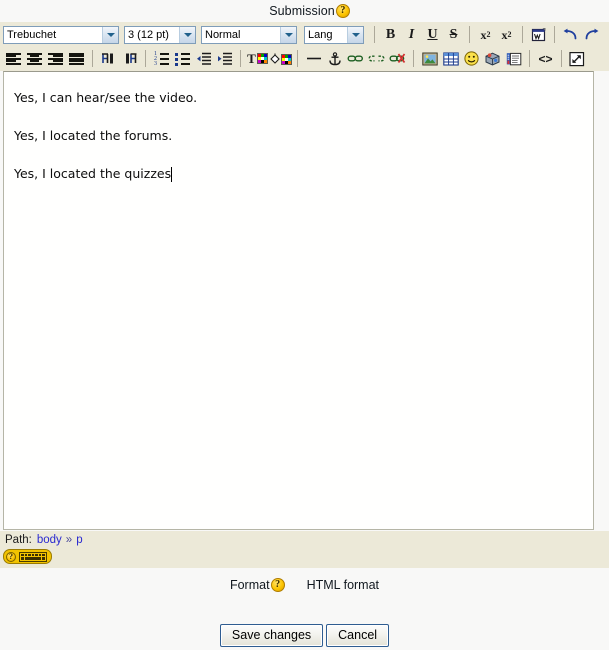 This screenshot has width=609, height=650. I want to click on undo-button, so click(570, 35).